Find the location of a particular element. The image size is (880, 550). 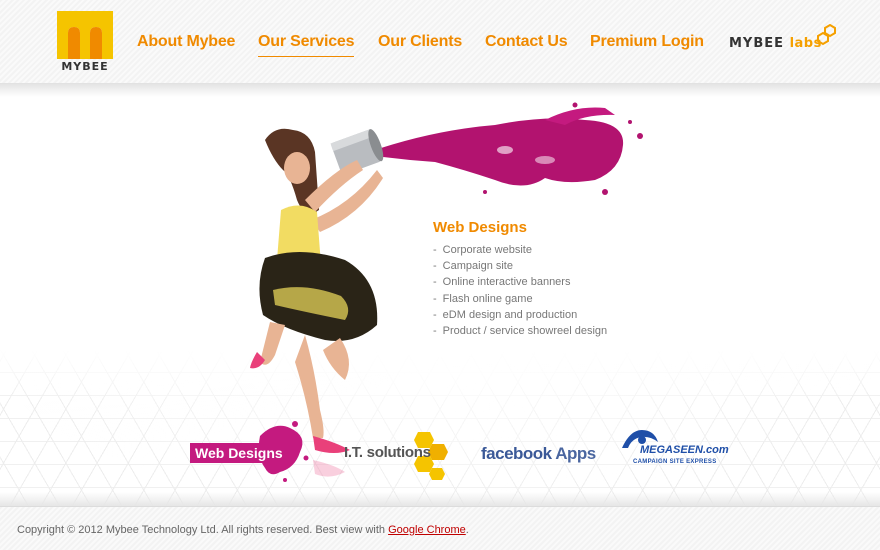

megaseen-label: MEGASEEN.com is located at coordinates (684, 450).